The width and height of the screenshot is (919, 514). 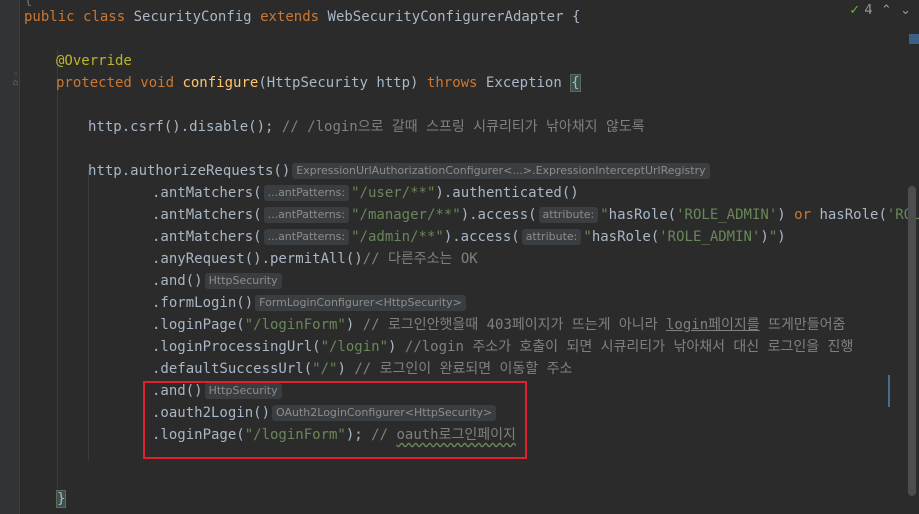 What do you see at coordinates (198, 325) in the screenshot?
I see `code: .loginPage(` at bounding box center [198, 325].